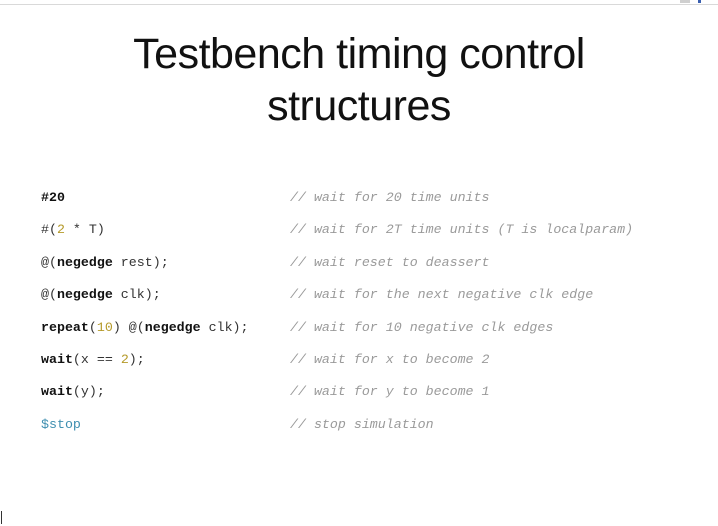 Image resolution: width=718 pixels, height=526 pixels. What do you see at coordinates (422, 327) in the screenshot?
I see `code-comment: // wait for 10 negative clk edges` at bounding box center [422, 327].